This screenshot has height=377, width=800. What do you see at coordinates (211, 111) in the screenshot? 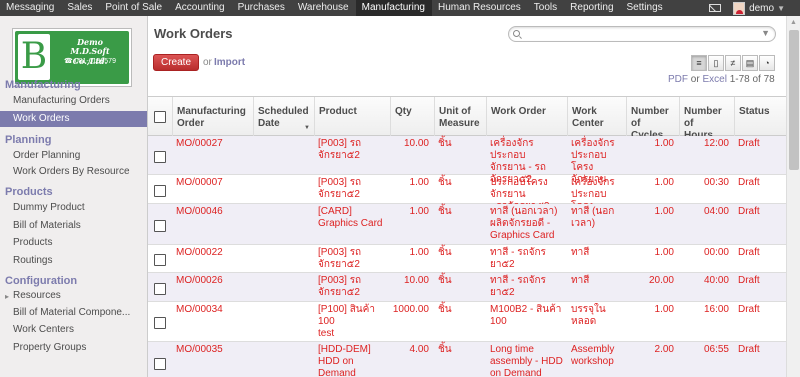
I see `column-header-line: Manufacturing` at bounding box center [211, 111].